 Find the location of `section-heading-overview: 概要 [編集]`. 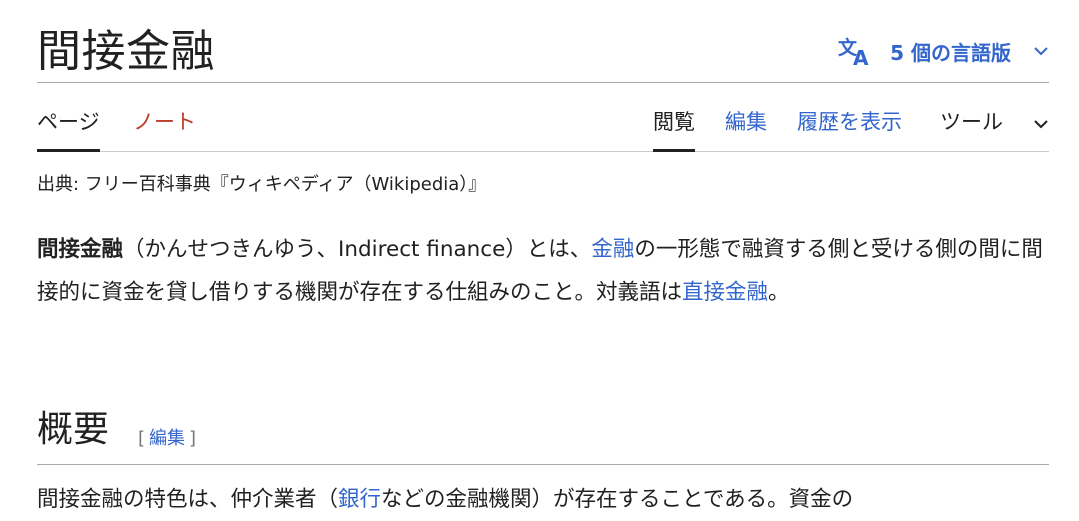

section-heading-overview: 概要 [編集] is located at coordinates (543, 434).